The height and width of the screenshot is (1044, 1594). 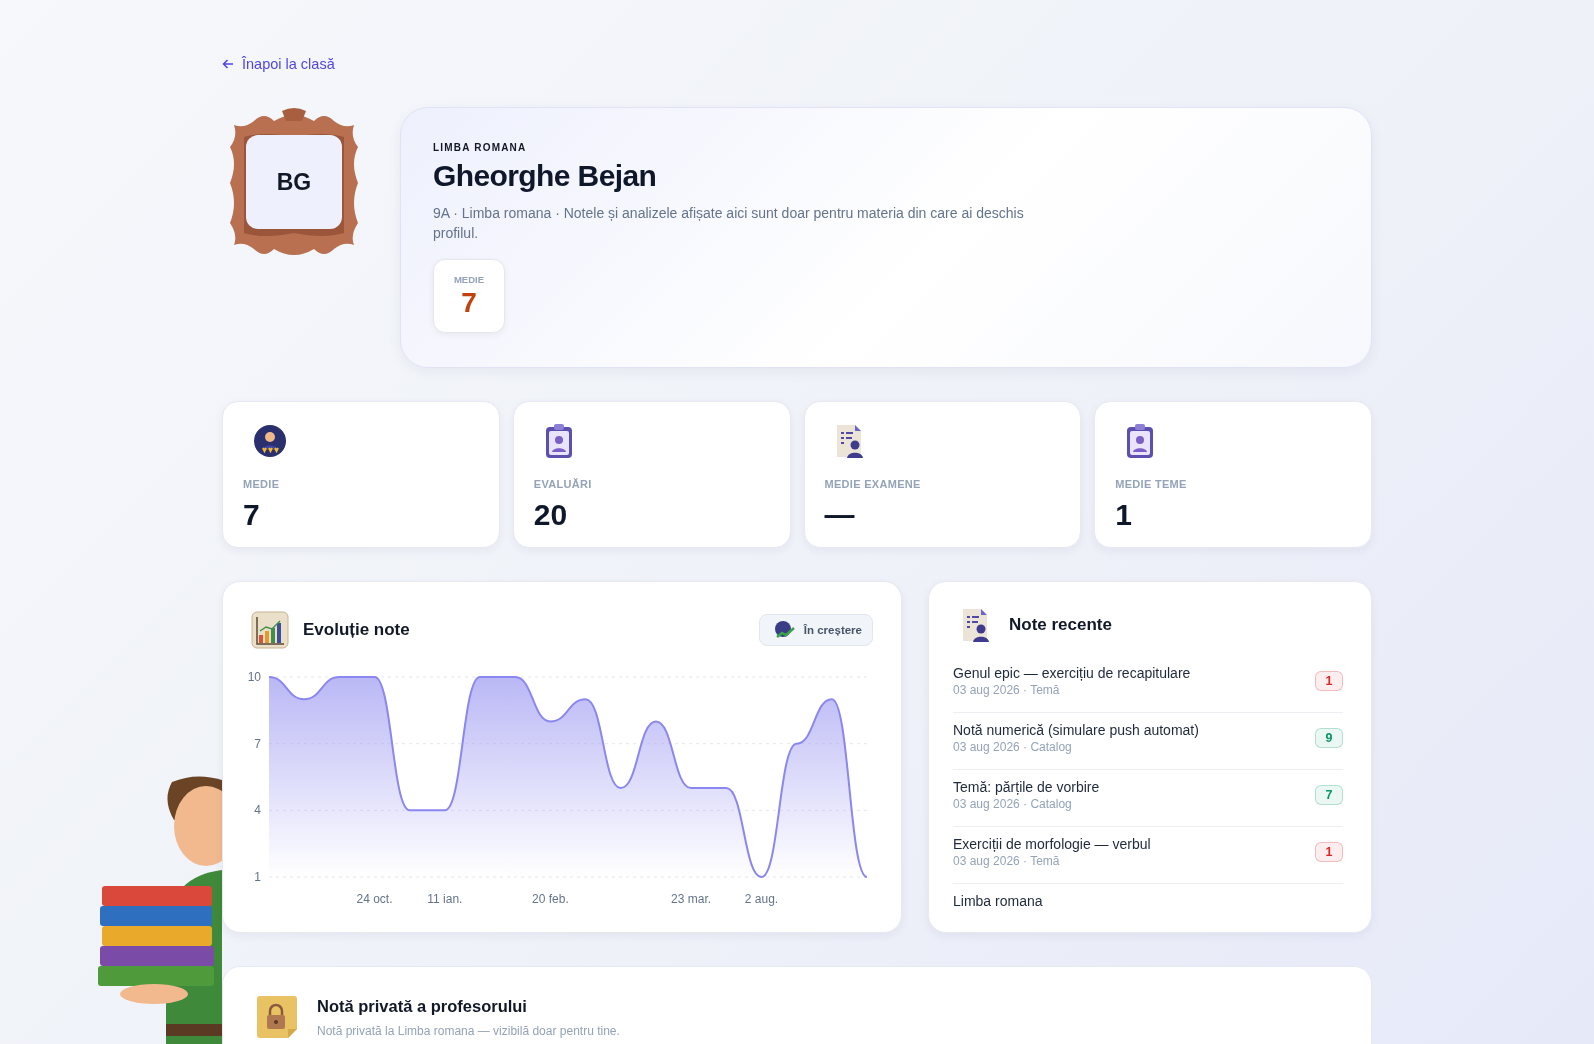 I want to click on grade-title: Notă numerică (simulare push automat), so click(x=1076, y=730).